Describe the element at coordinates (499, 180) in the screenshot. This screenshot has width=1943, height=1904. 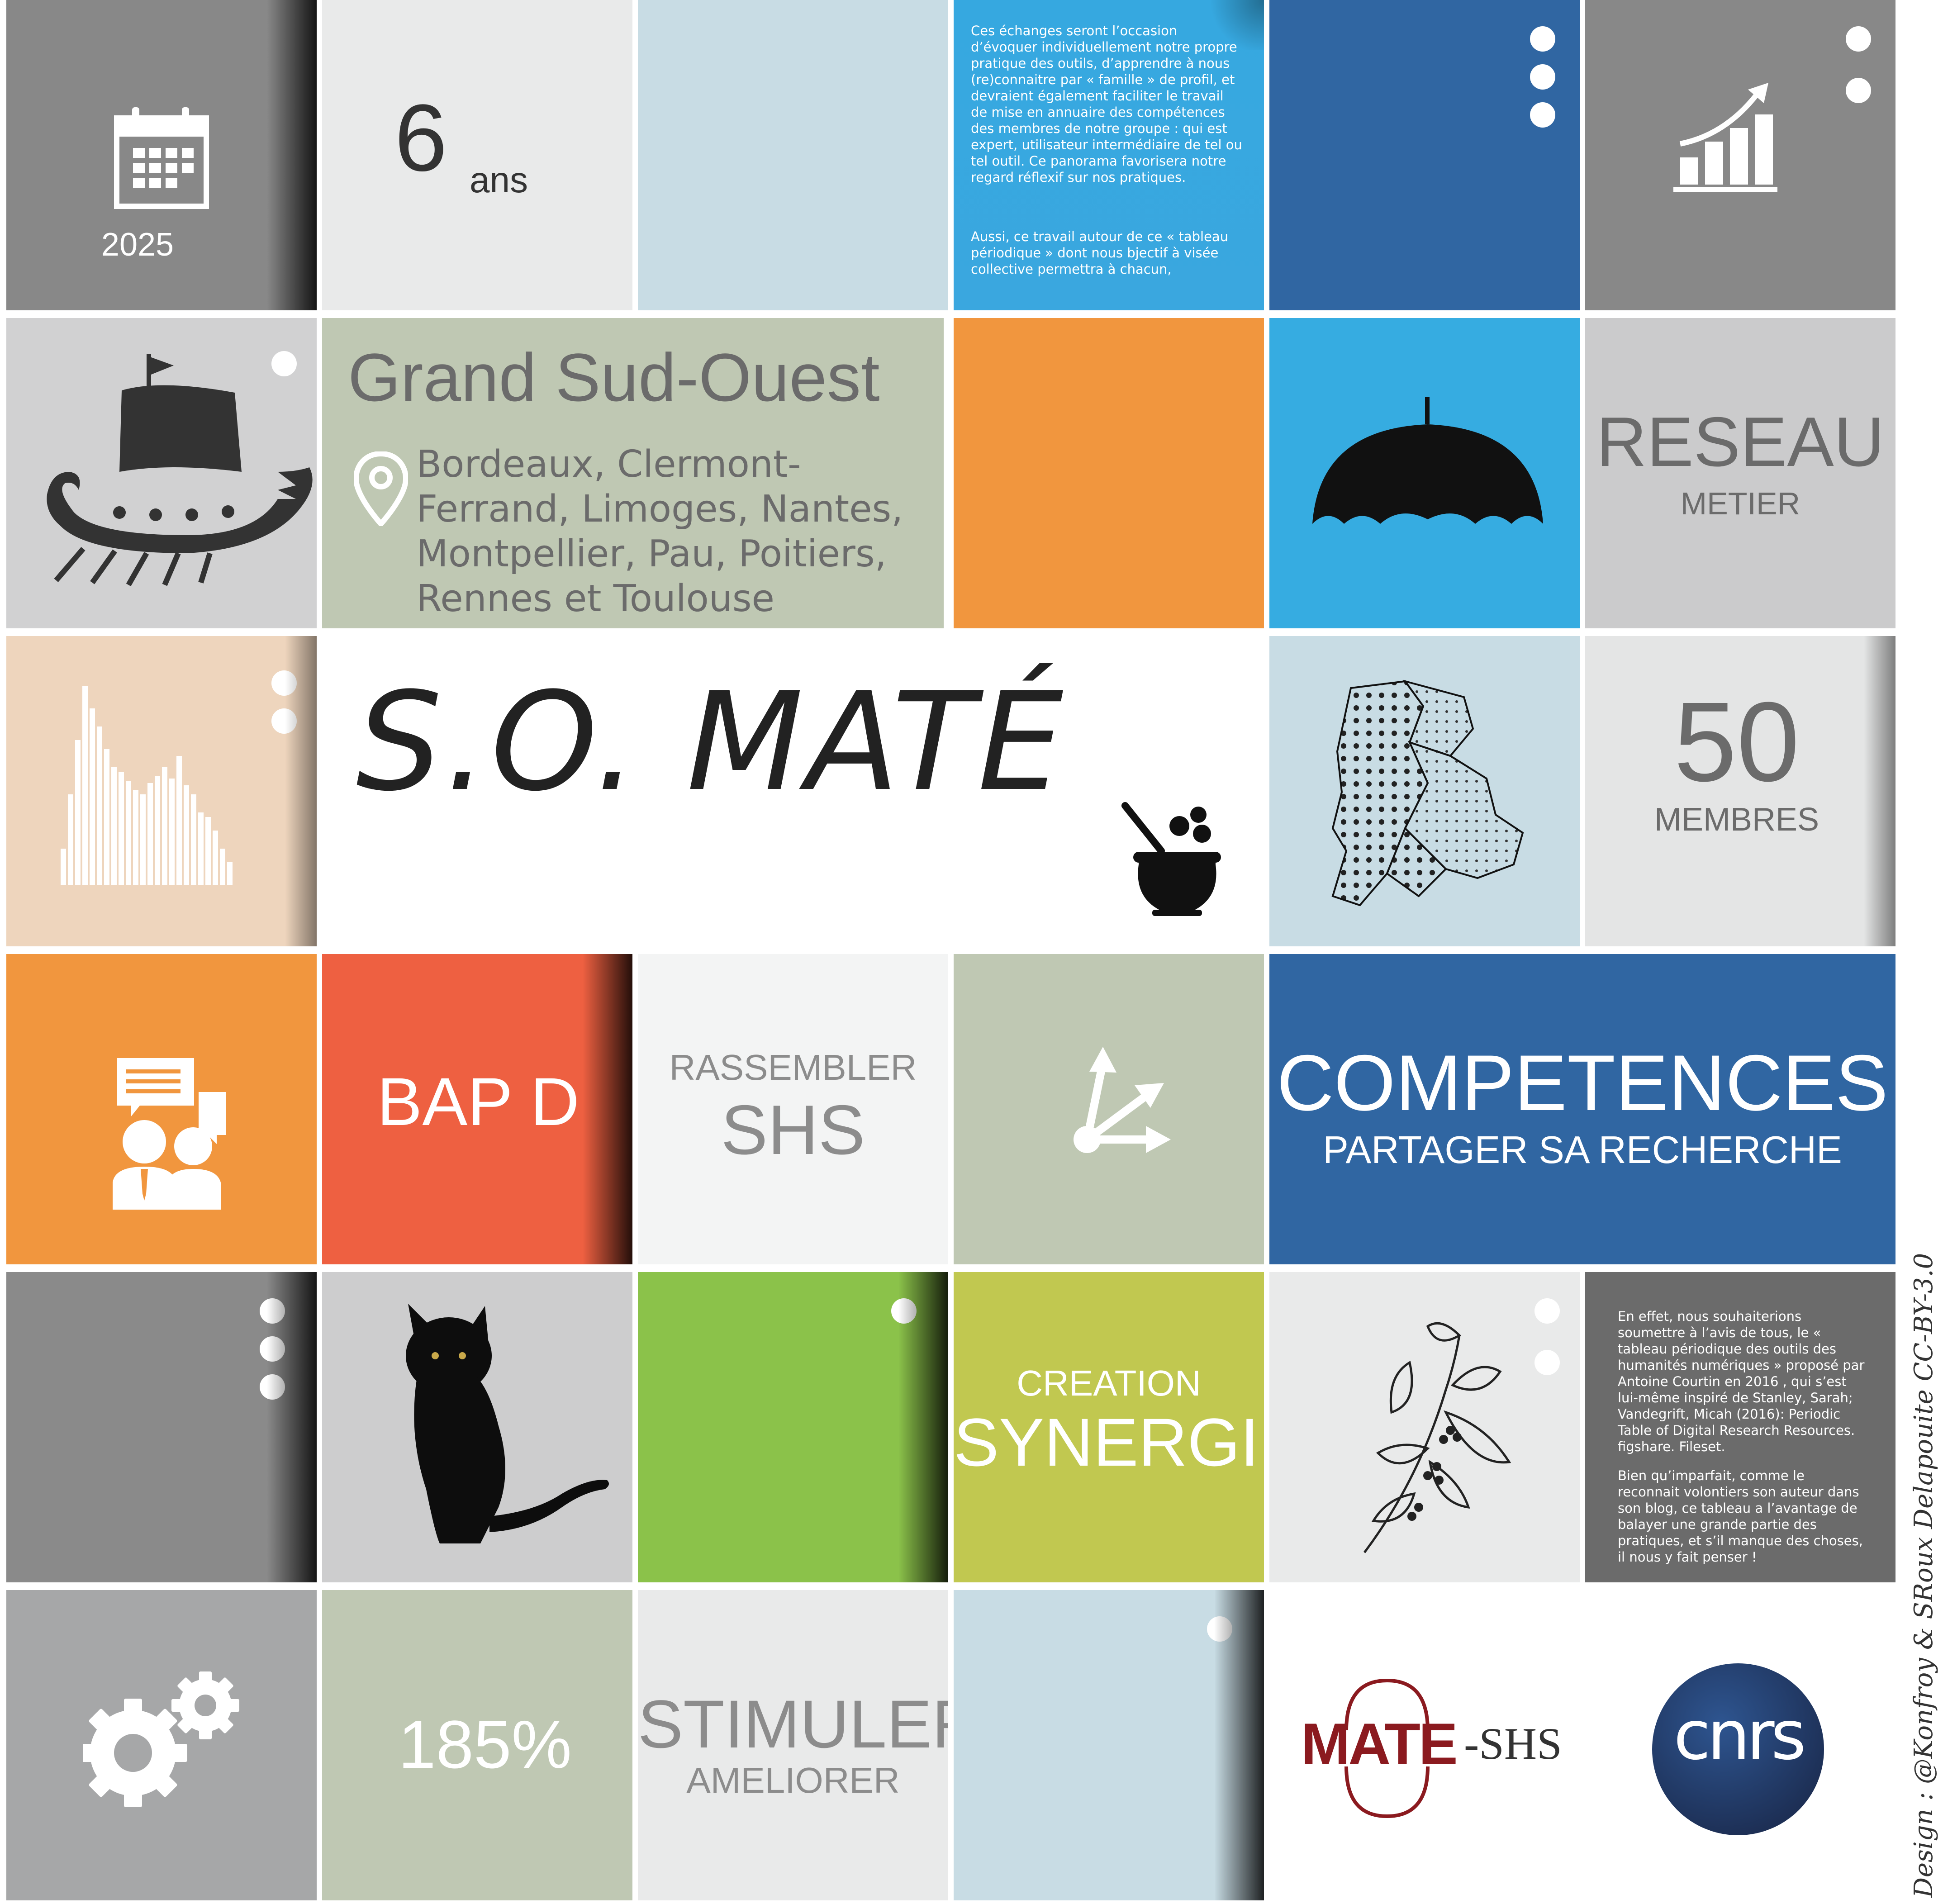
I see `age-unit: ans` at that location.